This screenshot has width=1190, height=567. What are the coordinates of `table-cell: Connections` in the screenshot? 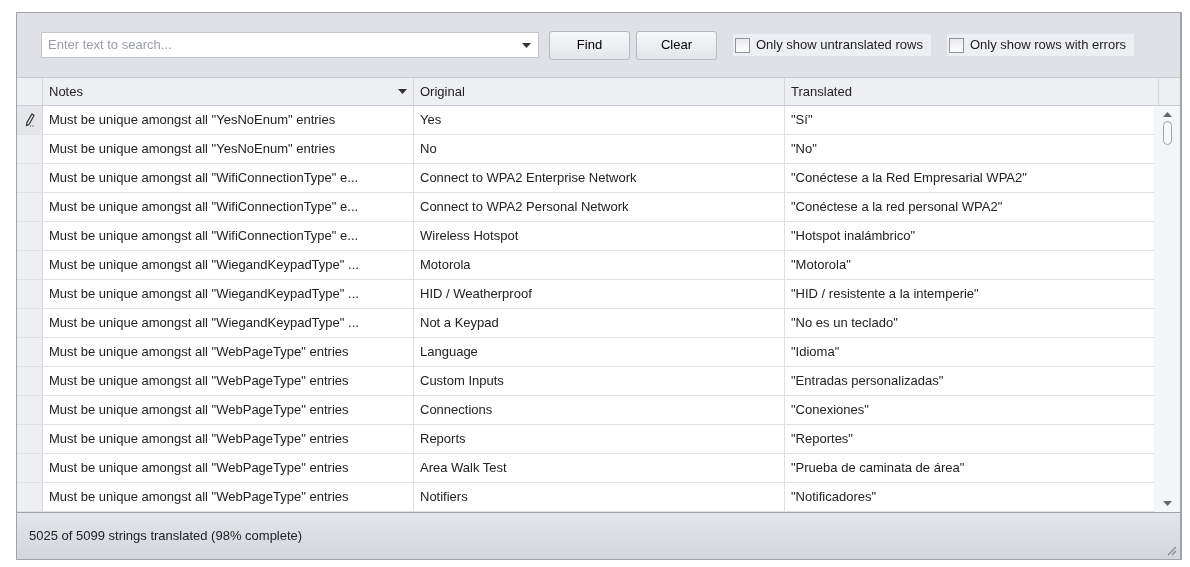 It's located at (599, 410).